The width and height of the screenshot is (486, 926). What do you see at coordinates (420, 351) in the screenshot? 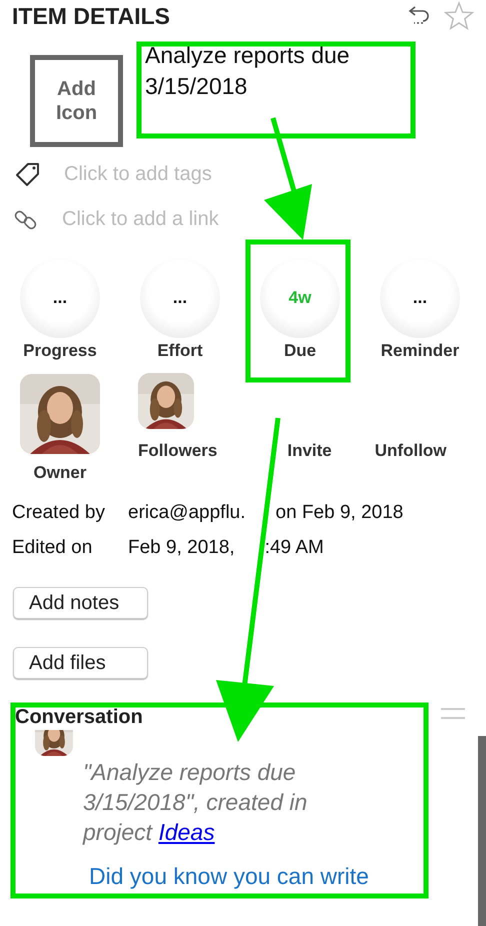
I see `attribute-label: Reminder` at bounding box center [420, 351].